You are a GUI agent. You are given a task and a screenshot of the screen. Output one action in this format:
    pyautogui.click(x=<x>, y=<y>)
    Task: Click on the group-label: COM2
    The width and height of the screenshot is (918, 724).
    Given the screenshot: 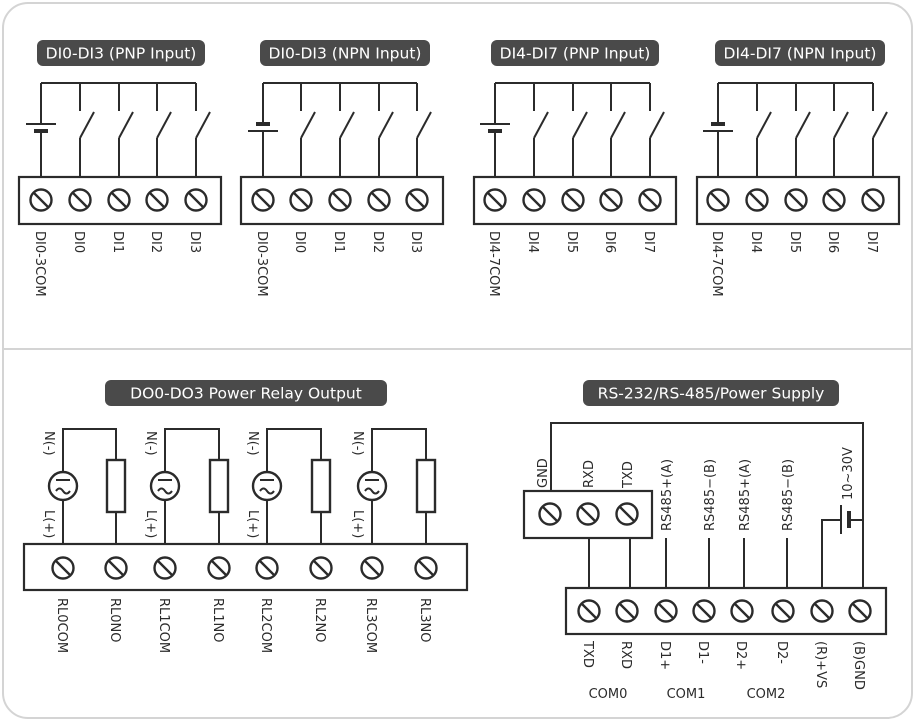 What is the action you would take?
    pyautogui.click(x=766, y=694)
    